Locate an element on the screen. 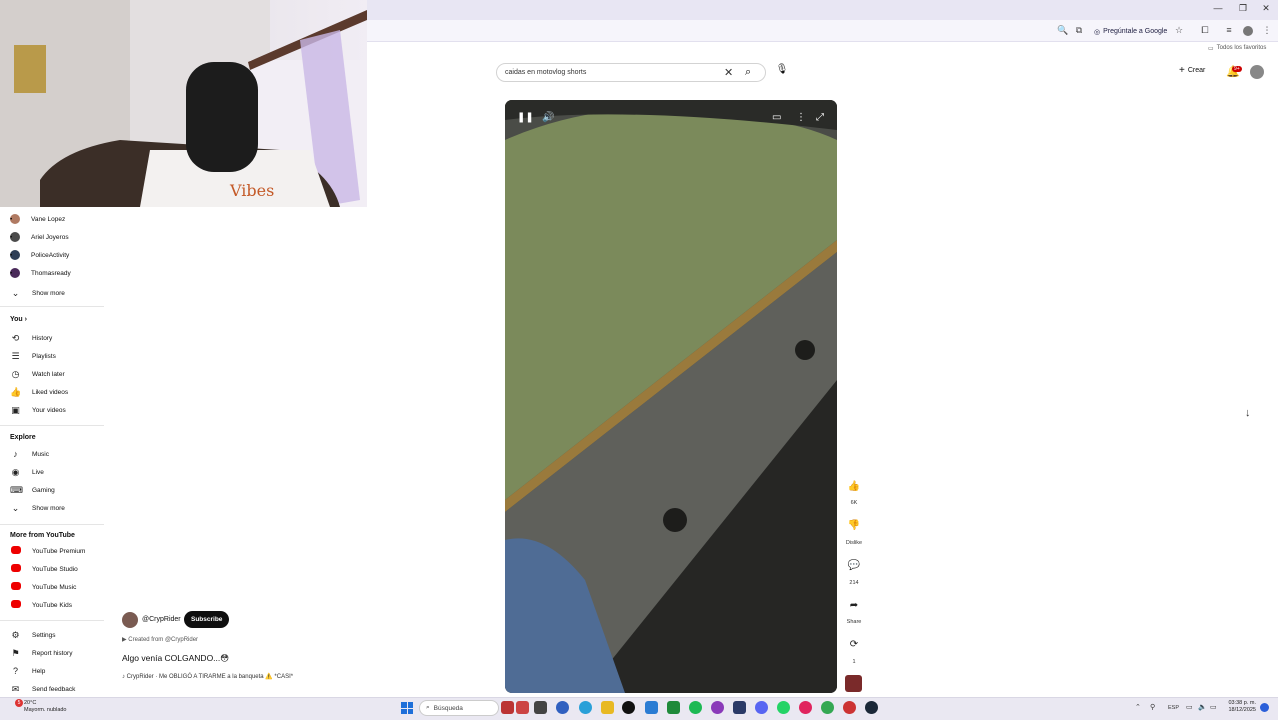 Image resolution: width=1278 pixels, height=720 pixels. tray-usb-icon: ⚲ is located at coordinates (1152, 707).